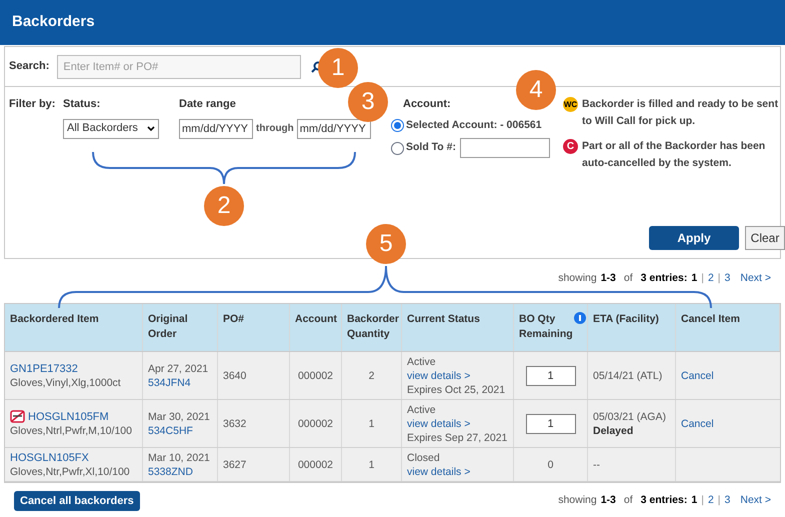  What do you see at coordinates (710, 319) in the screenshot?
I see `column-header: Cancel Item` at bounding box center [710, 319].